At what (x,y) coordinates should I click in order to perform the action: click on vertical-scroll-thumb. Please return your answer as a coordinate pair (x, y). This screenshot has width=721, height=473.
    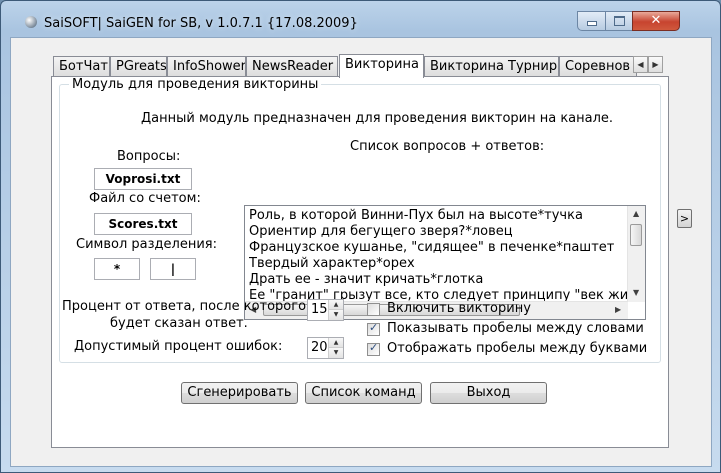
    Looking at the image, I should click on (636, 235).